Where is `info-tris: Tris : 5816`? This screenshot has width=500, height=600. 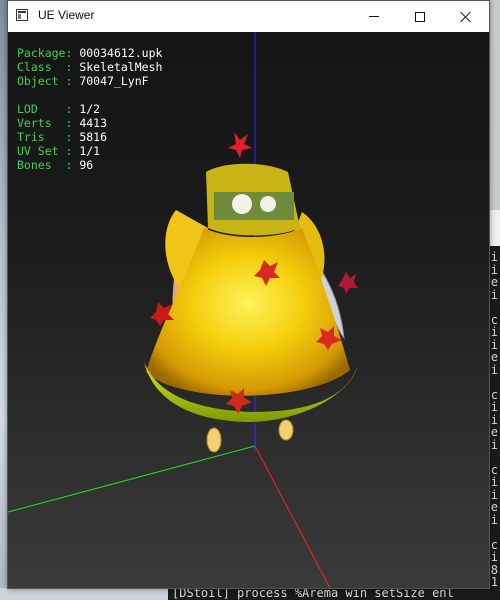
info-tris: Tris : 5816 is located at coordinates (62, 137).